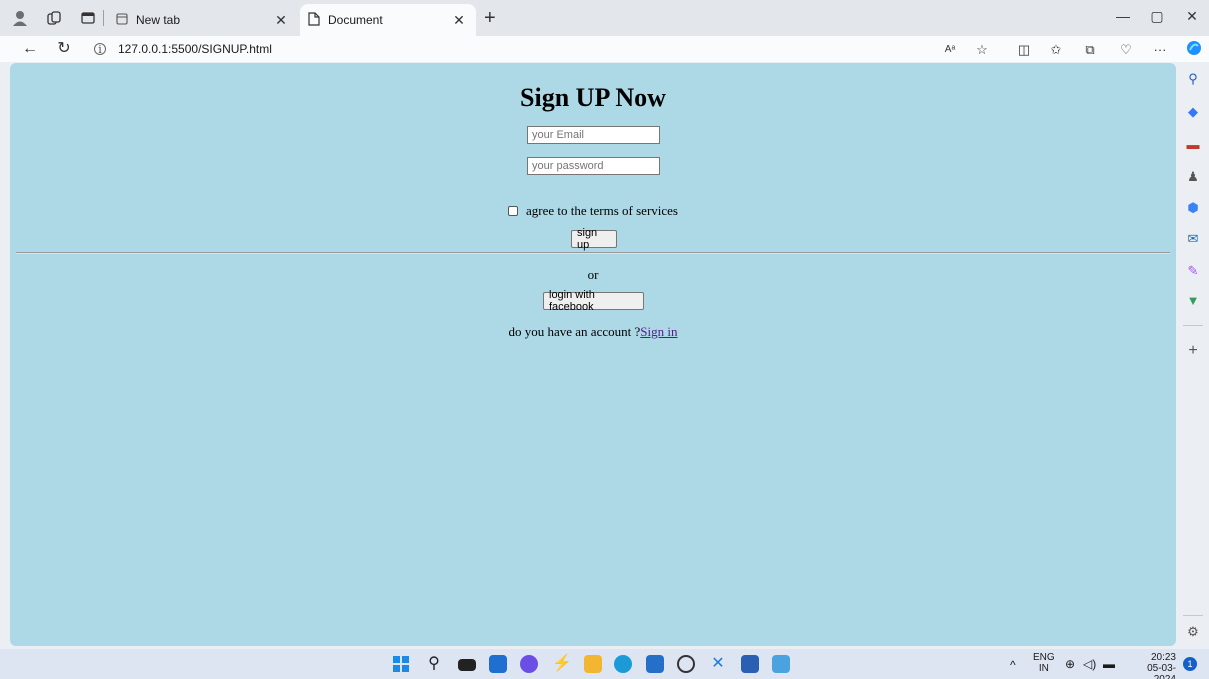 This screenshot has height=679, width=1209. What do you see at coordinates (623, 664) in the screenshot?
I see `edge-icon` at bounding box center [623, 664].